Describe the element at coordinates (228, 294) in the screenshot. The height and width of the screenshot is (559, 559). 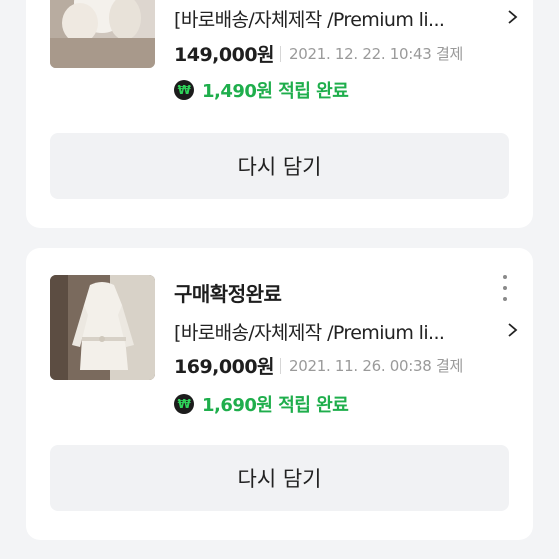
I see `order-status: 구매확정완료` at that location.